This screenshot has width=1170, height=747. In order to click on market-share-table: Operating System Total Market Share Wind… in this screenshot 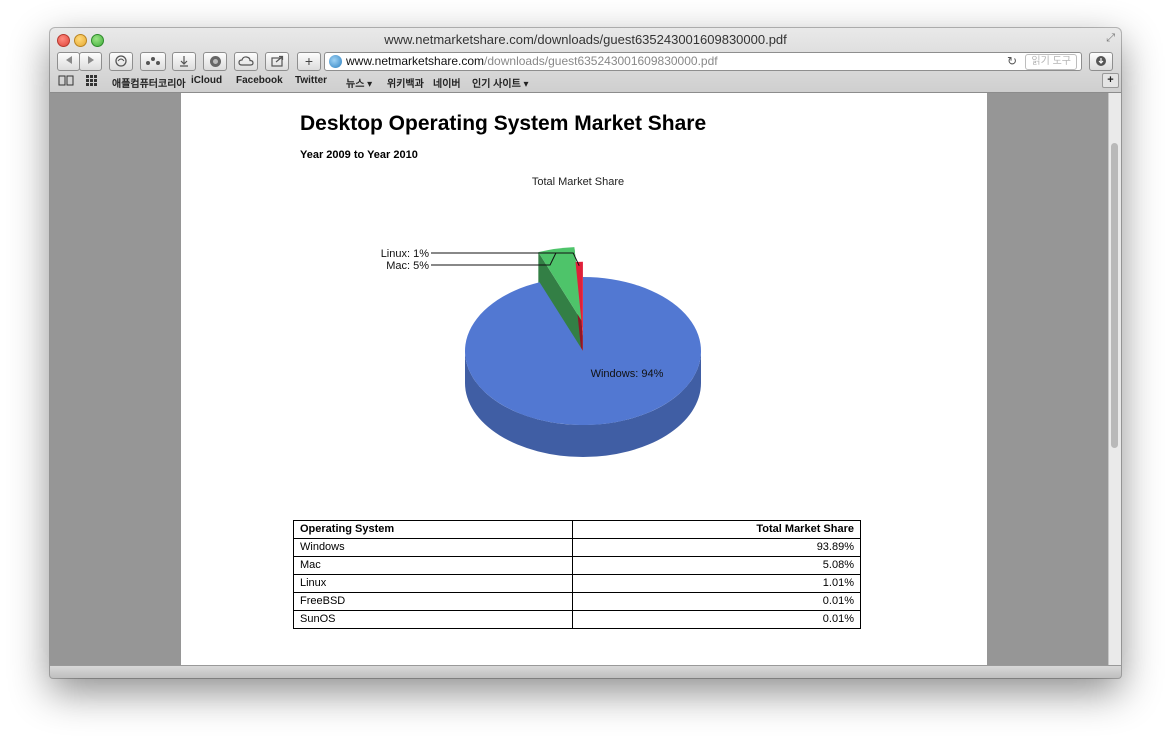, I will do `click(577, 574)`.